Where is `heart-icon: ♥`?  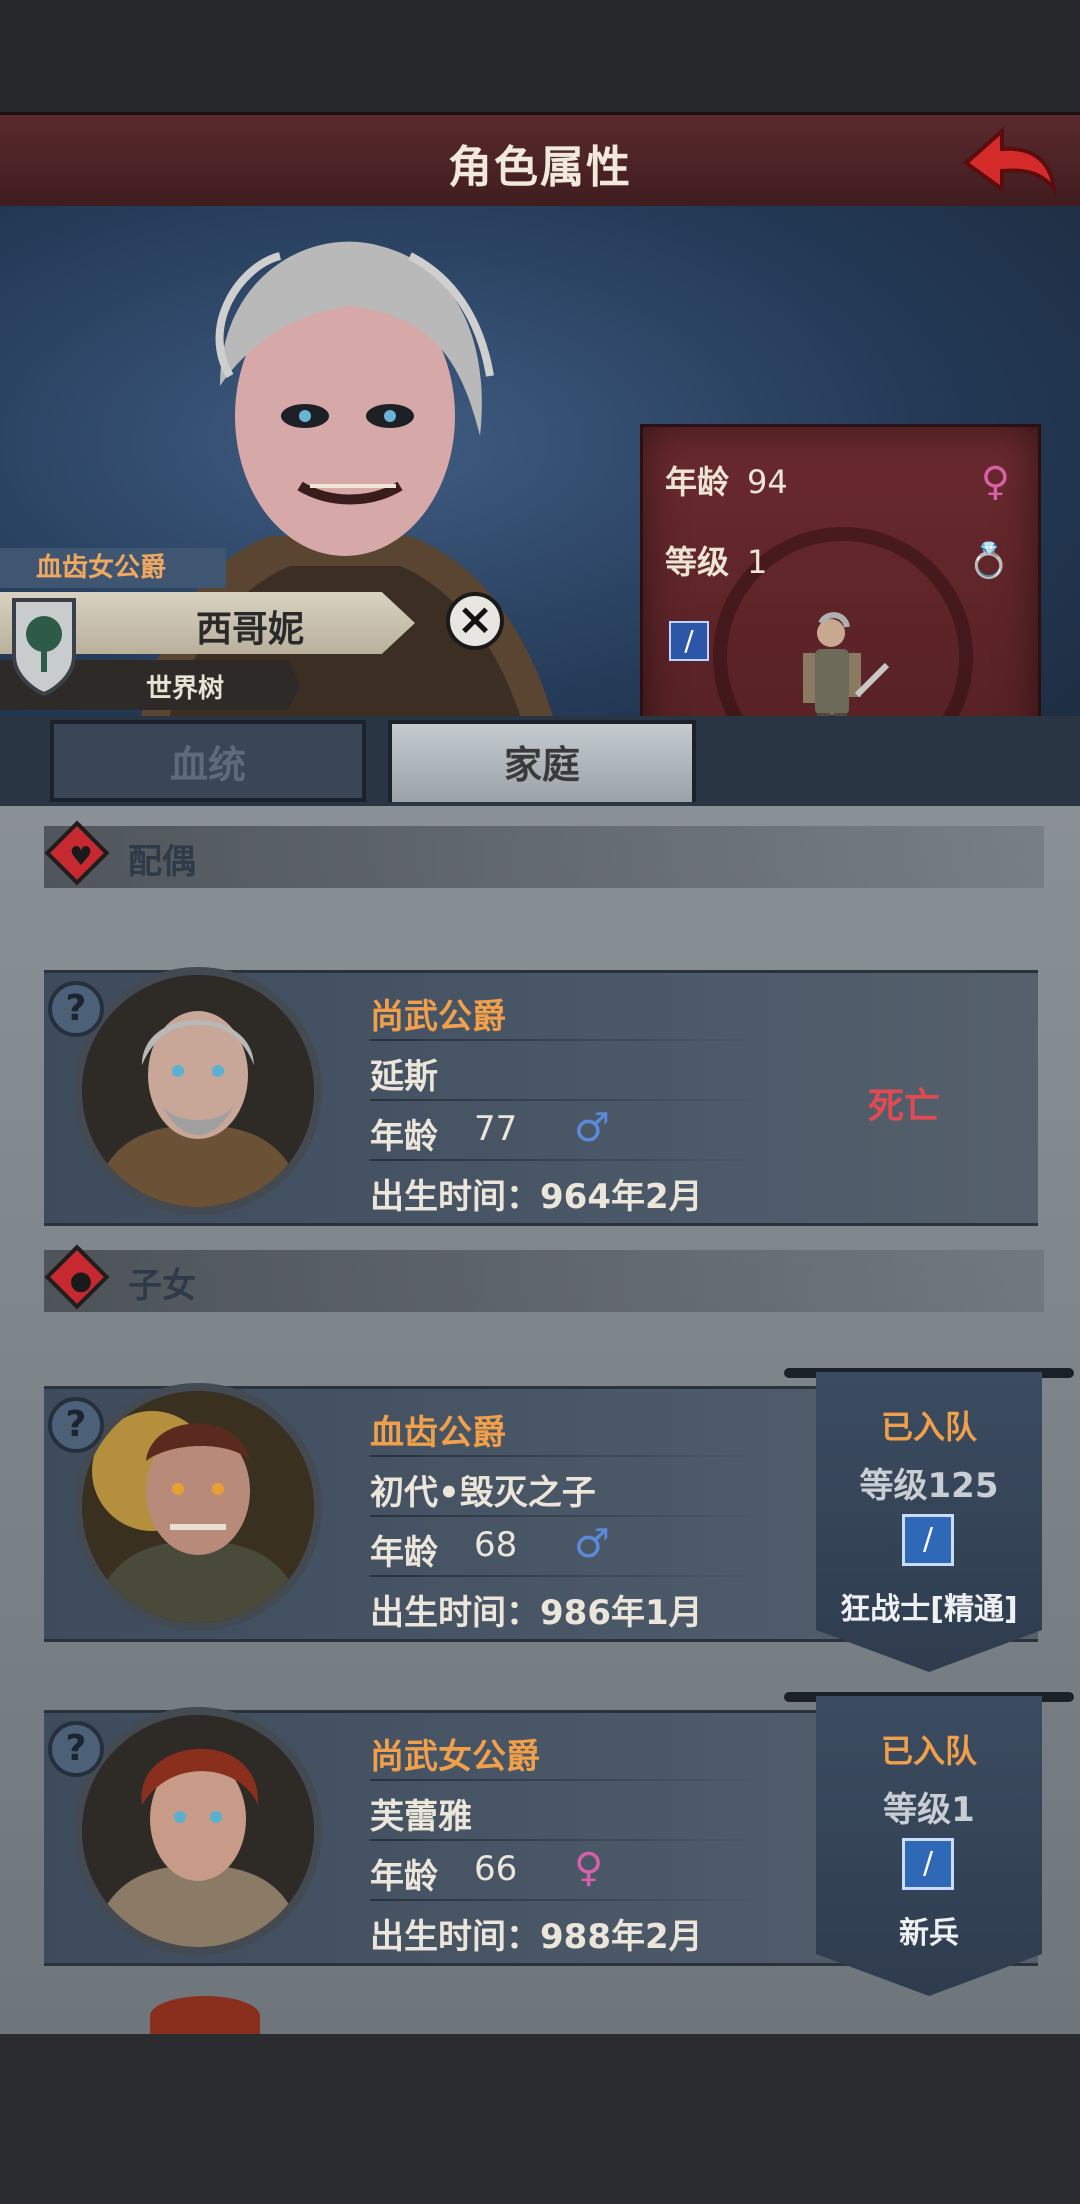 heart-icon: ♥ is located at coordinates (81, 857).